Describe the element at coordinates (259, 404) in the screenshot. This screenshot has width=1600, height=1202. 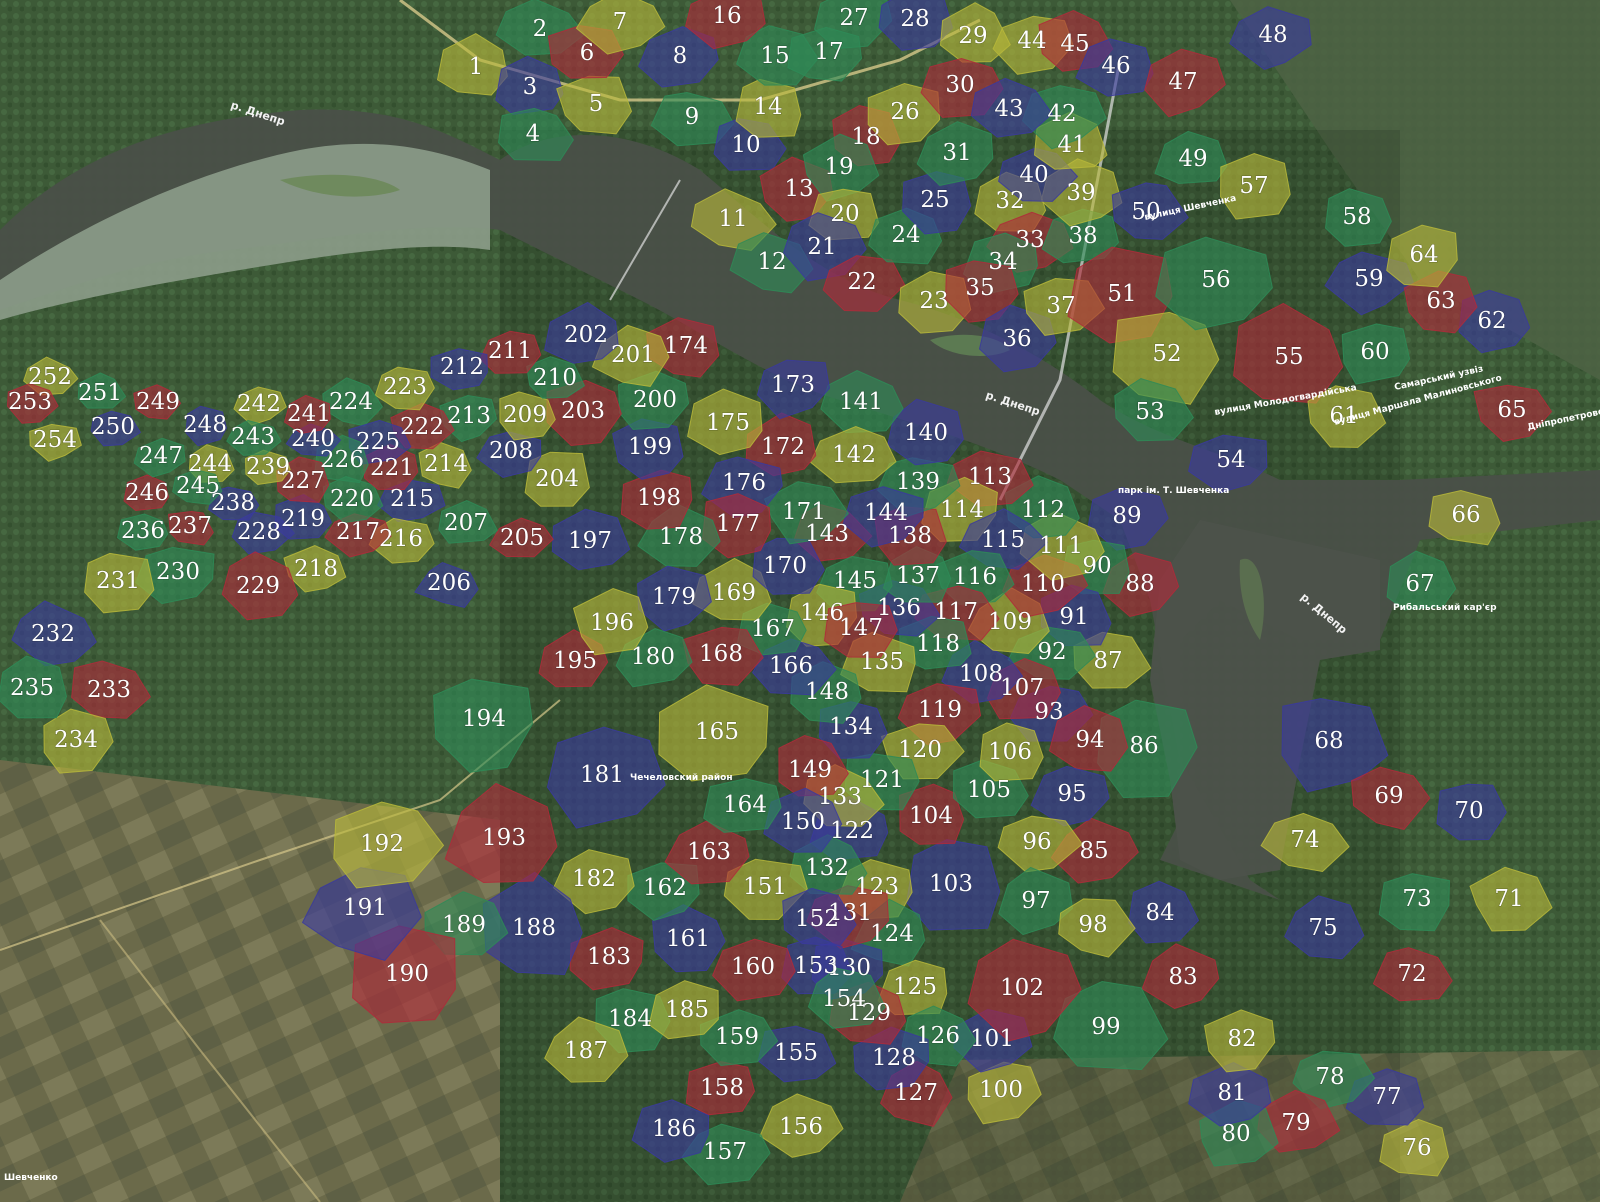
I see `district-242-label: 242` at that location.